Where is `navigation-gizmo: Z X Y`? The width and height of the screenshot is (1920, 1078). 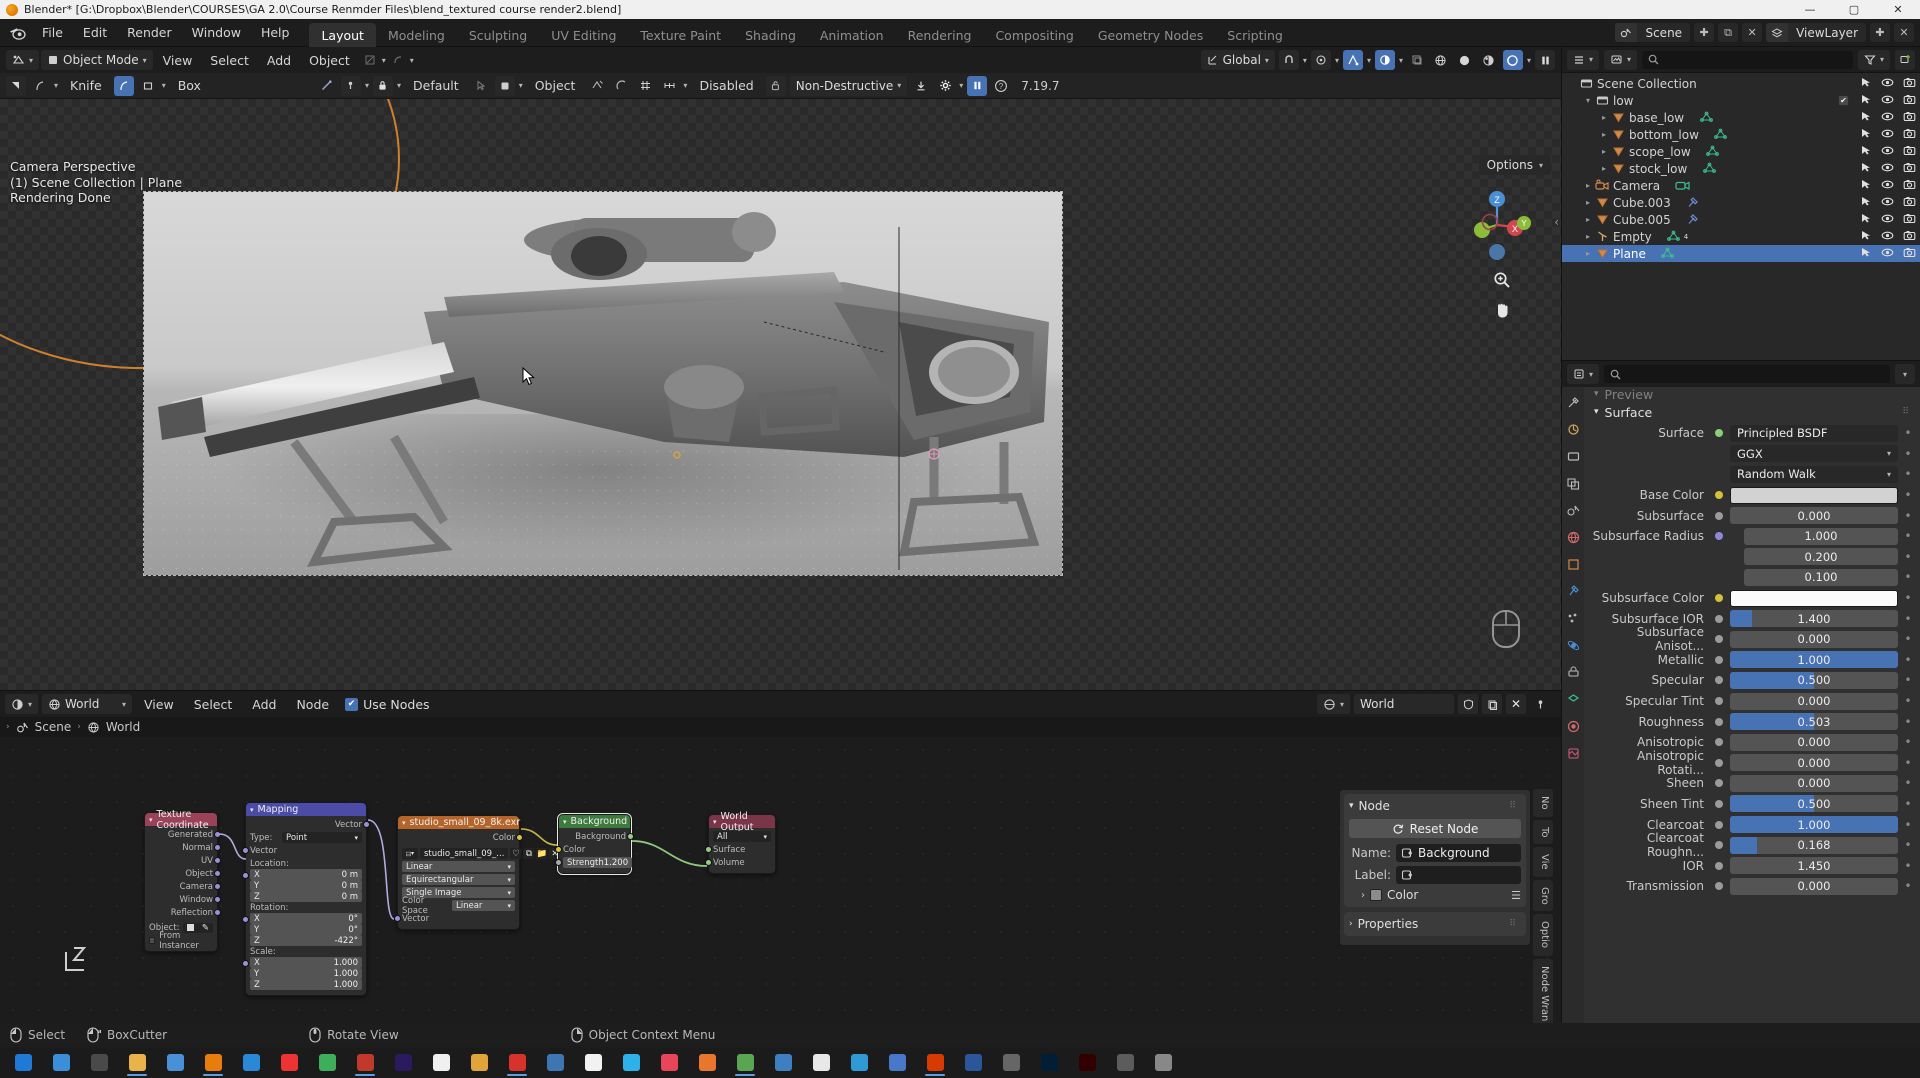
navigation-gizmo: Z X Y is located at coordinates (1495, 225).